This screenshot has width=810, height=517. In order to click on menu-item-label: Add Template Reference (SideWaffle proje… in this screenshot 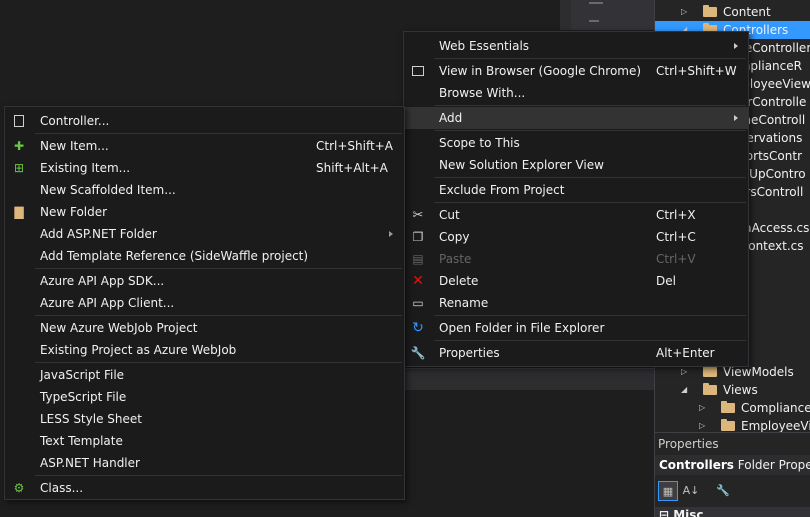, I will do `click(174, 256)`.